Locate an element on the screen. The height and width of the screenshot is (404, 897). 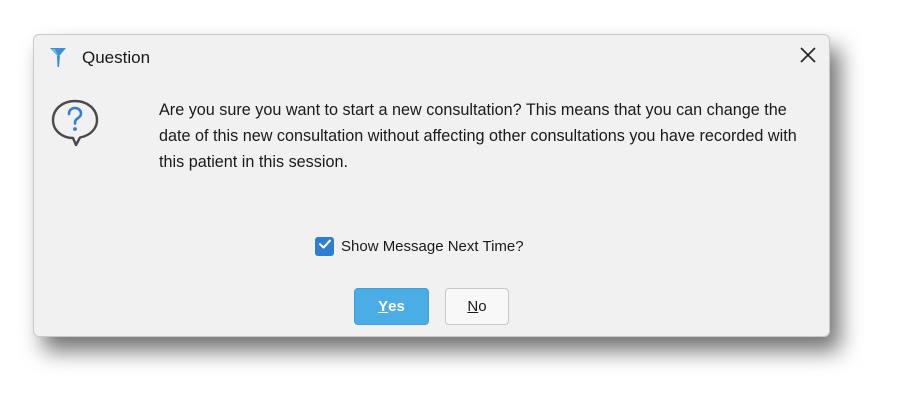
close-button is located at coordinates (808, 57).